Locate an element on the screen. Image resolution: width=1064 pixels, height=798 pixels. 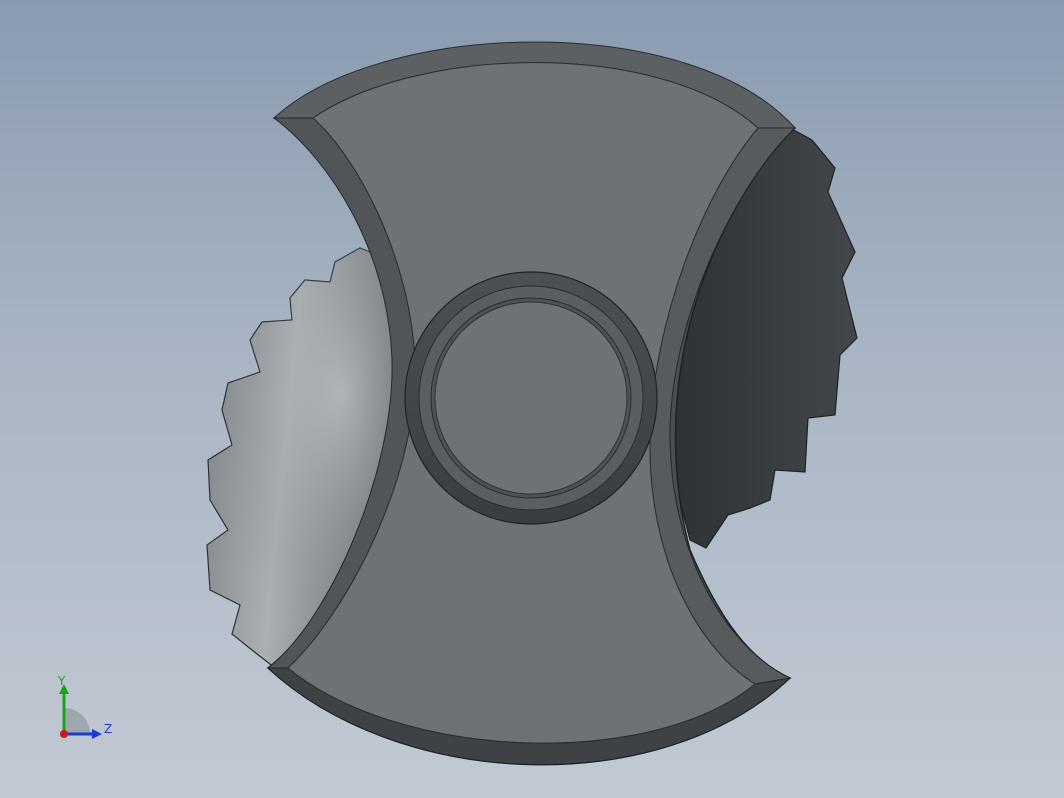
x-axis-origin is located at coordinates (64, 734).